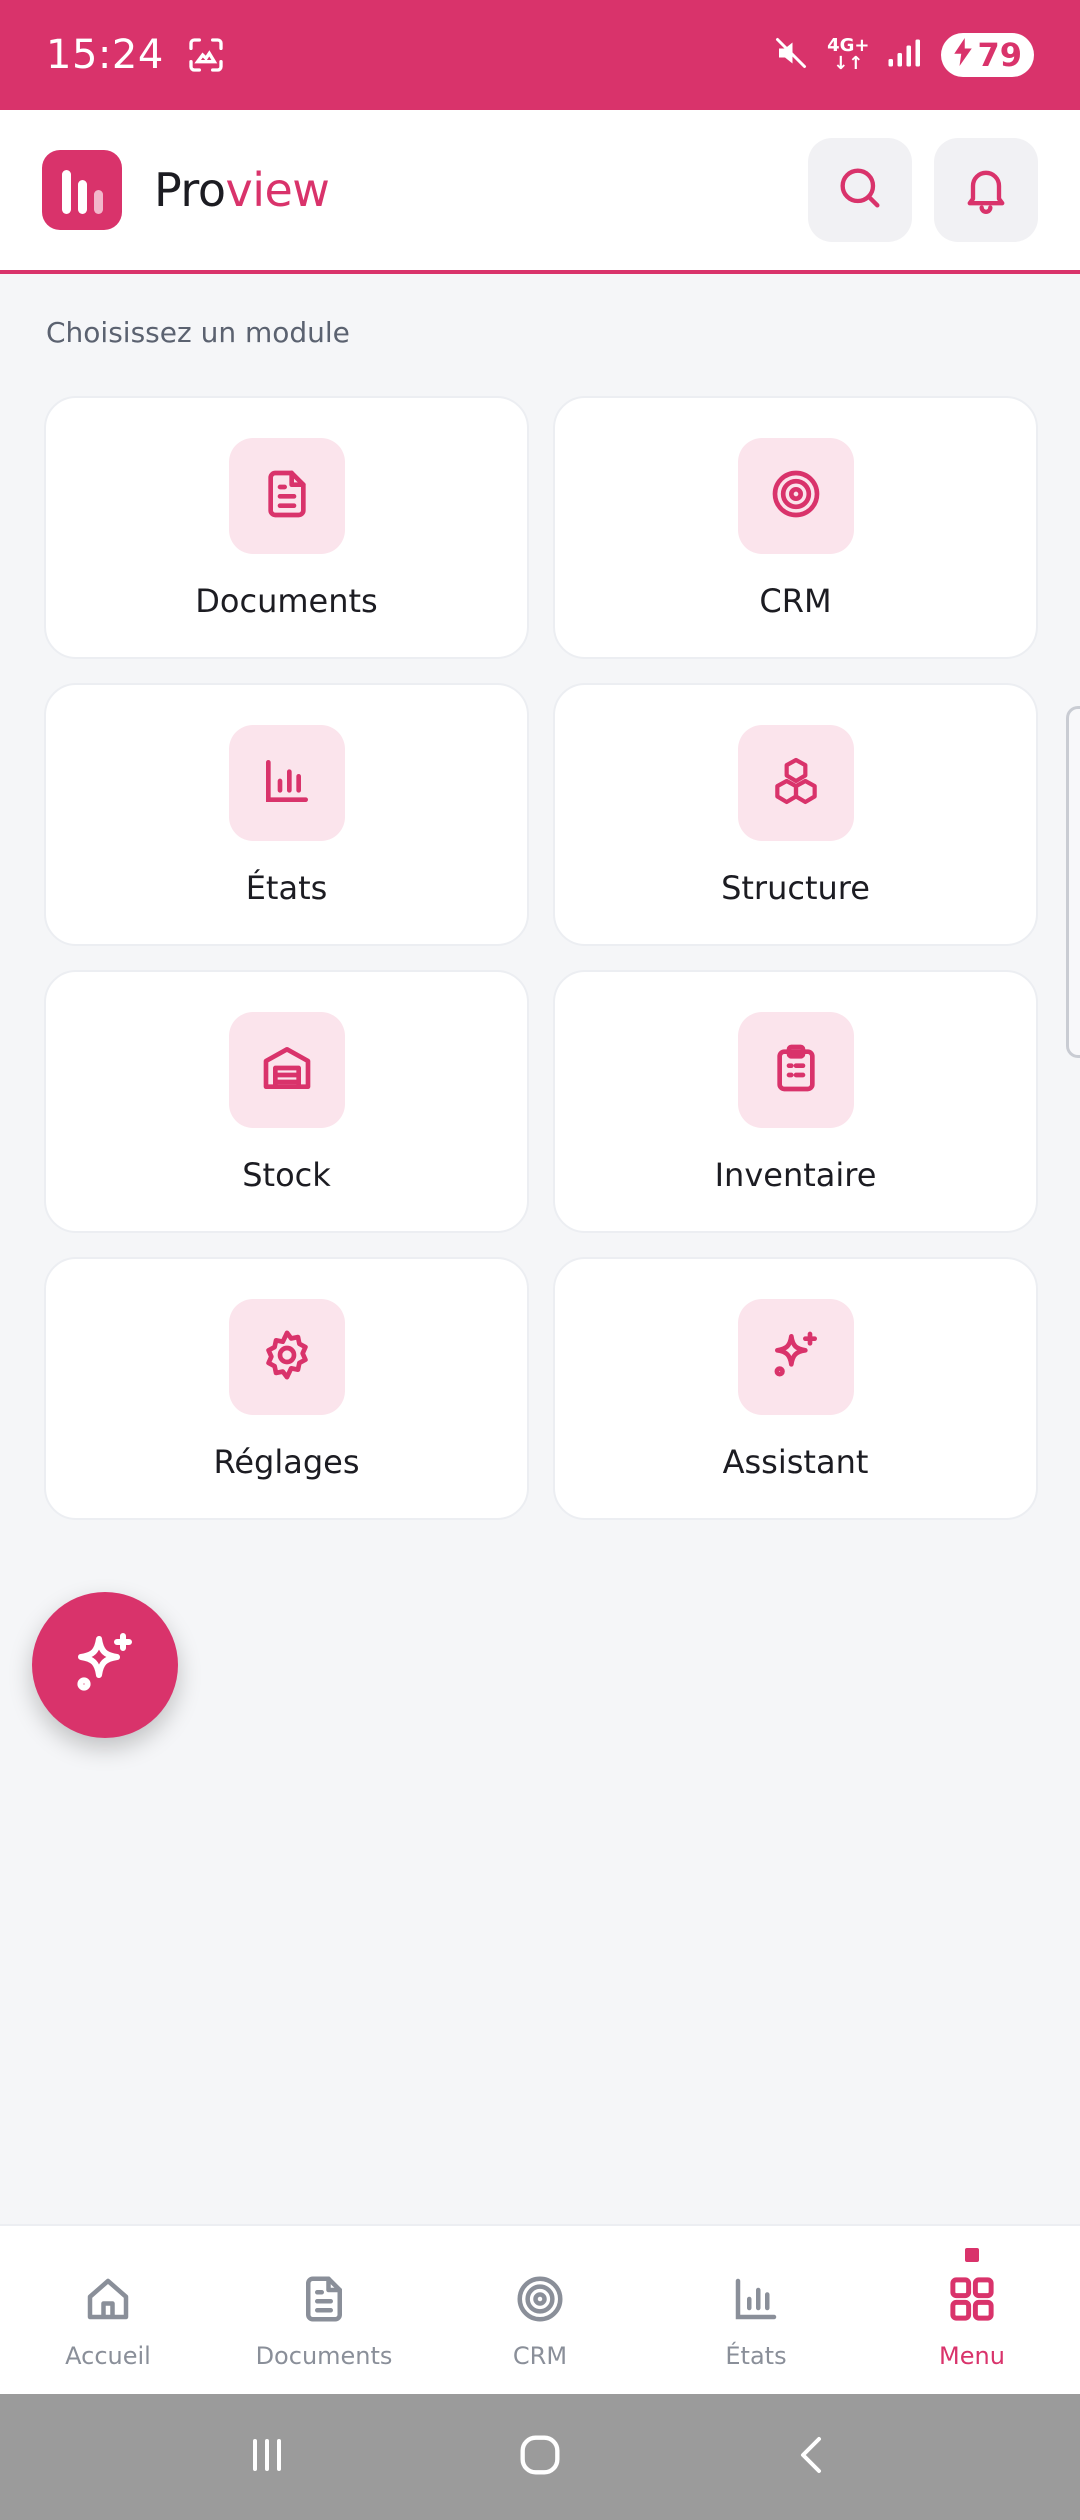 The width and height of the screenshot is (1080, 2520). What do you see at coordinates (286, 814) in the screenshot?
I see `module-card-etats: États` at bounding box center [286, 814].